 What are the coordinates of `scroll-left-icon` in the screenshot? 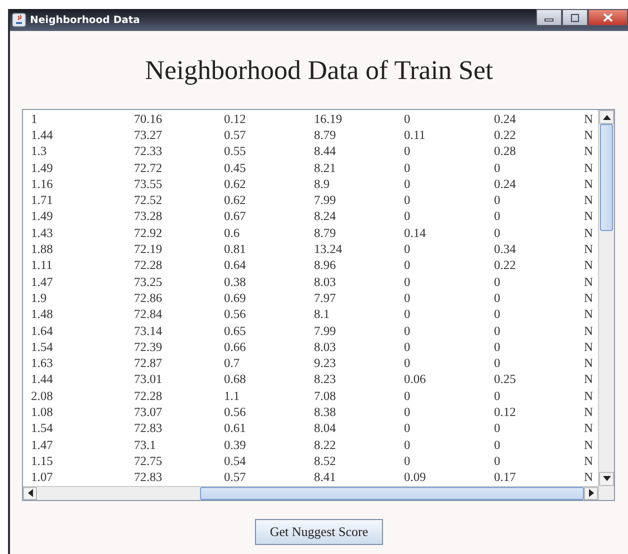 It's located at (30, 493).